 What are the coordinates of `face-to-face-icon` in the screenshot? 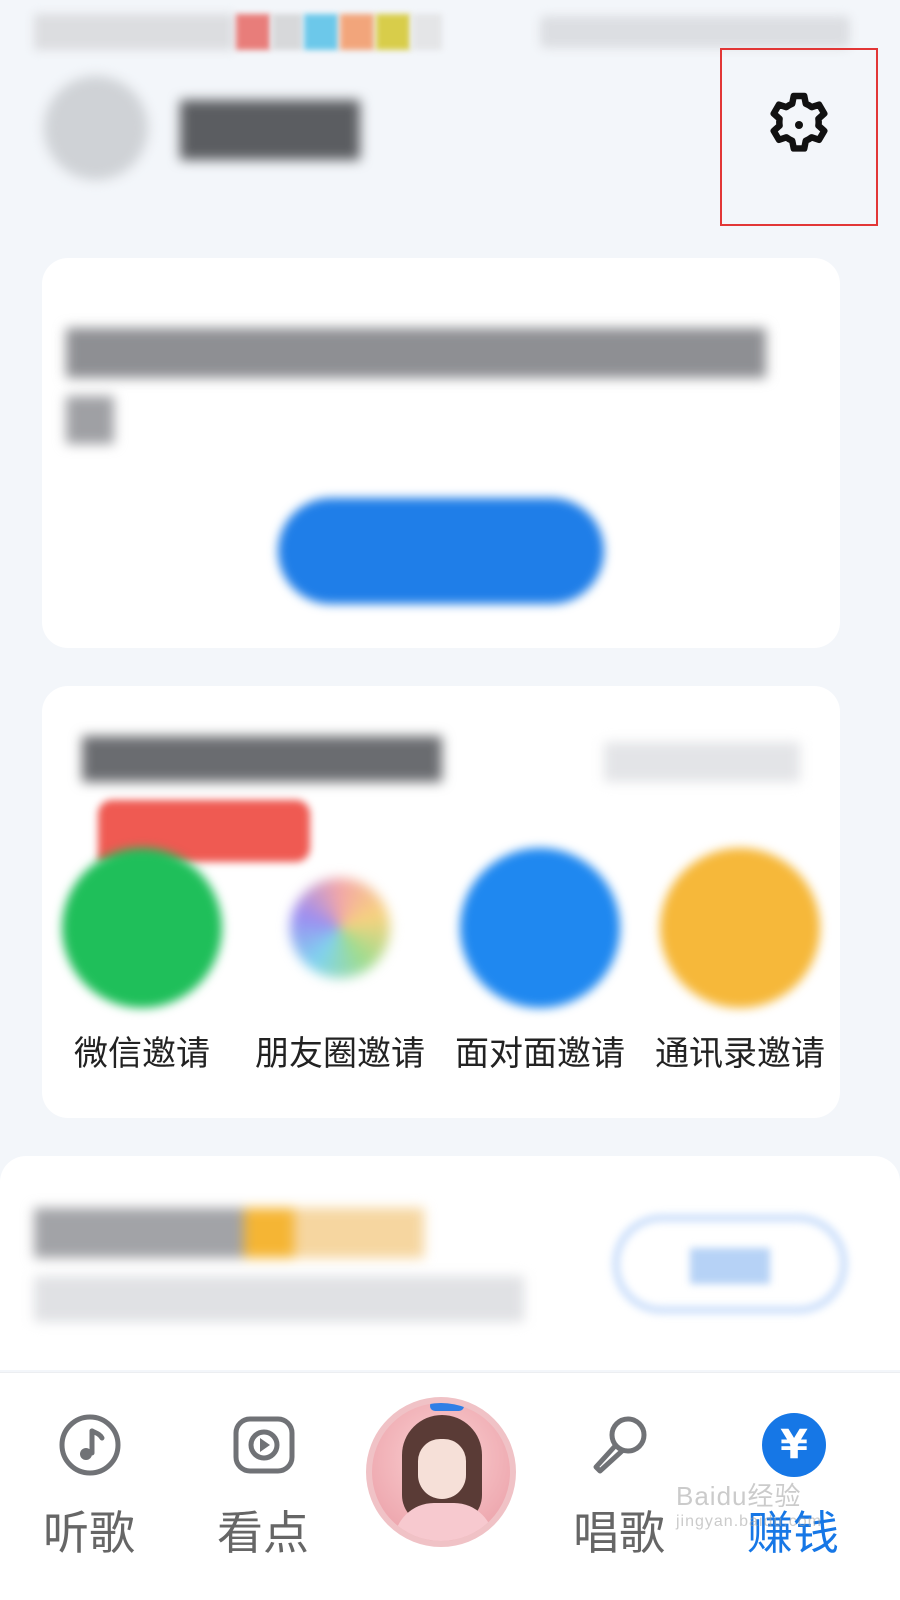 It's located at (540, 928).